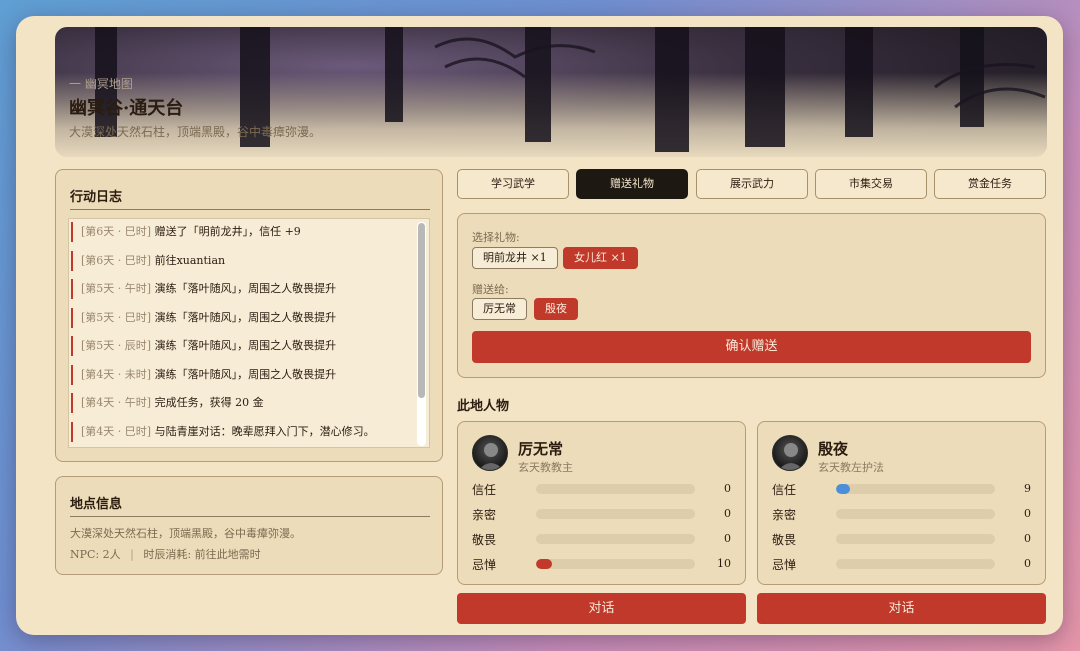  What do you see at coordinates (209, 402) in the screenshot?
I see `log-entry-text: 完成任务，获得 20 金` at bounding box center [209, 402].